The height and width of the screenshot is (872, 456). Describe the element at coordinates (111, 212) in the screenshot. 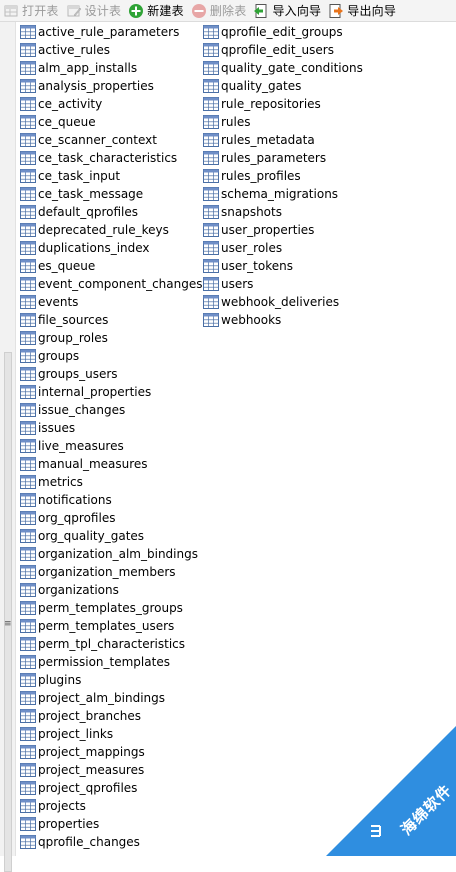

I see `table-list-item: default_qprofiles` at that location.